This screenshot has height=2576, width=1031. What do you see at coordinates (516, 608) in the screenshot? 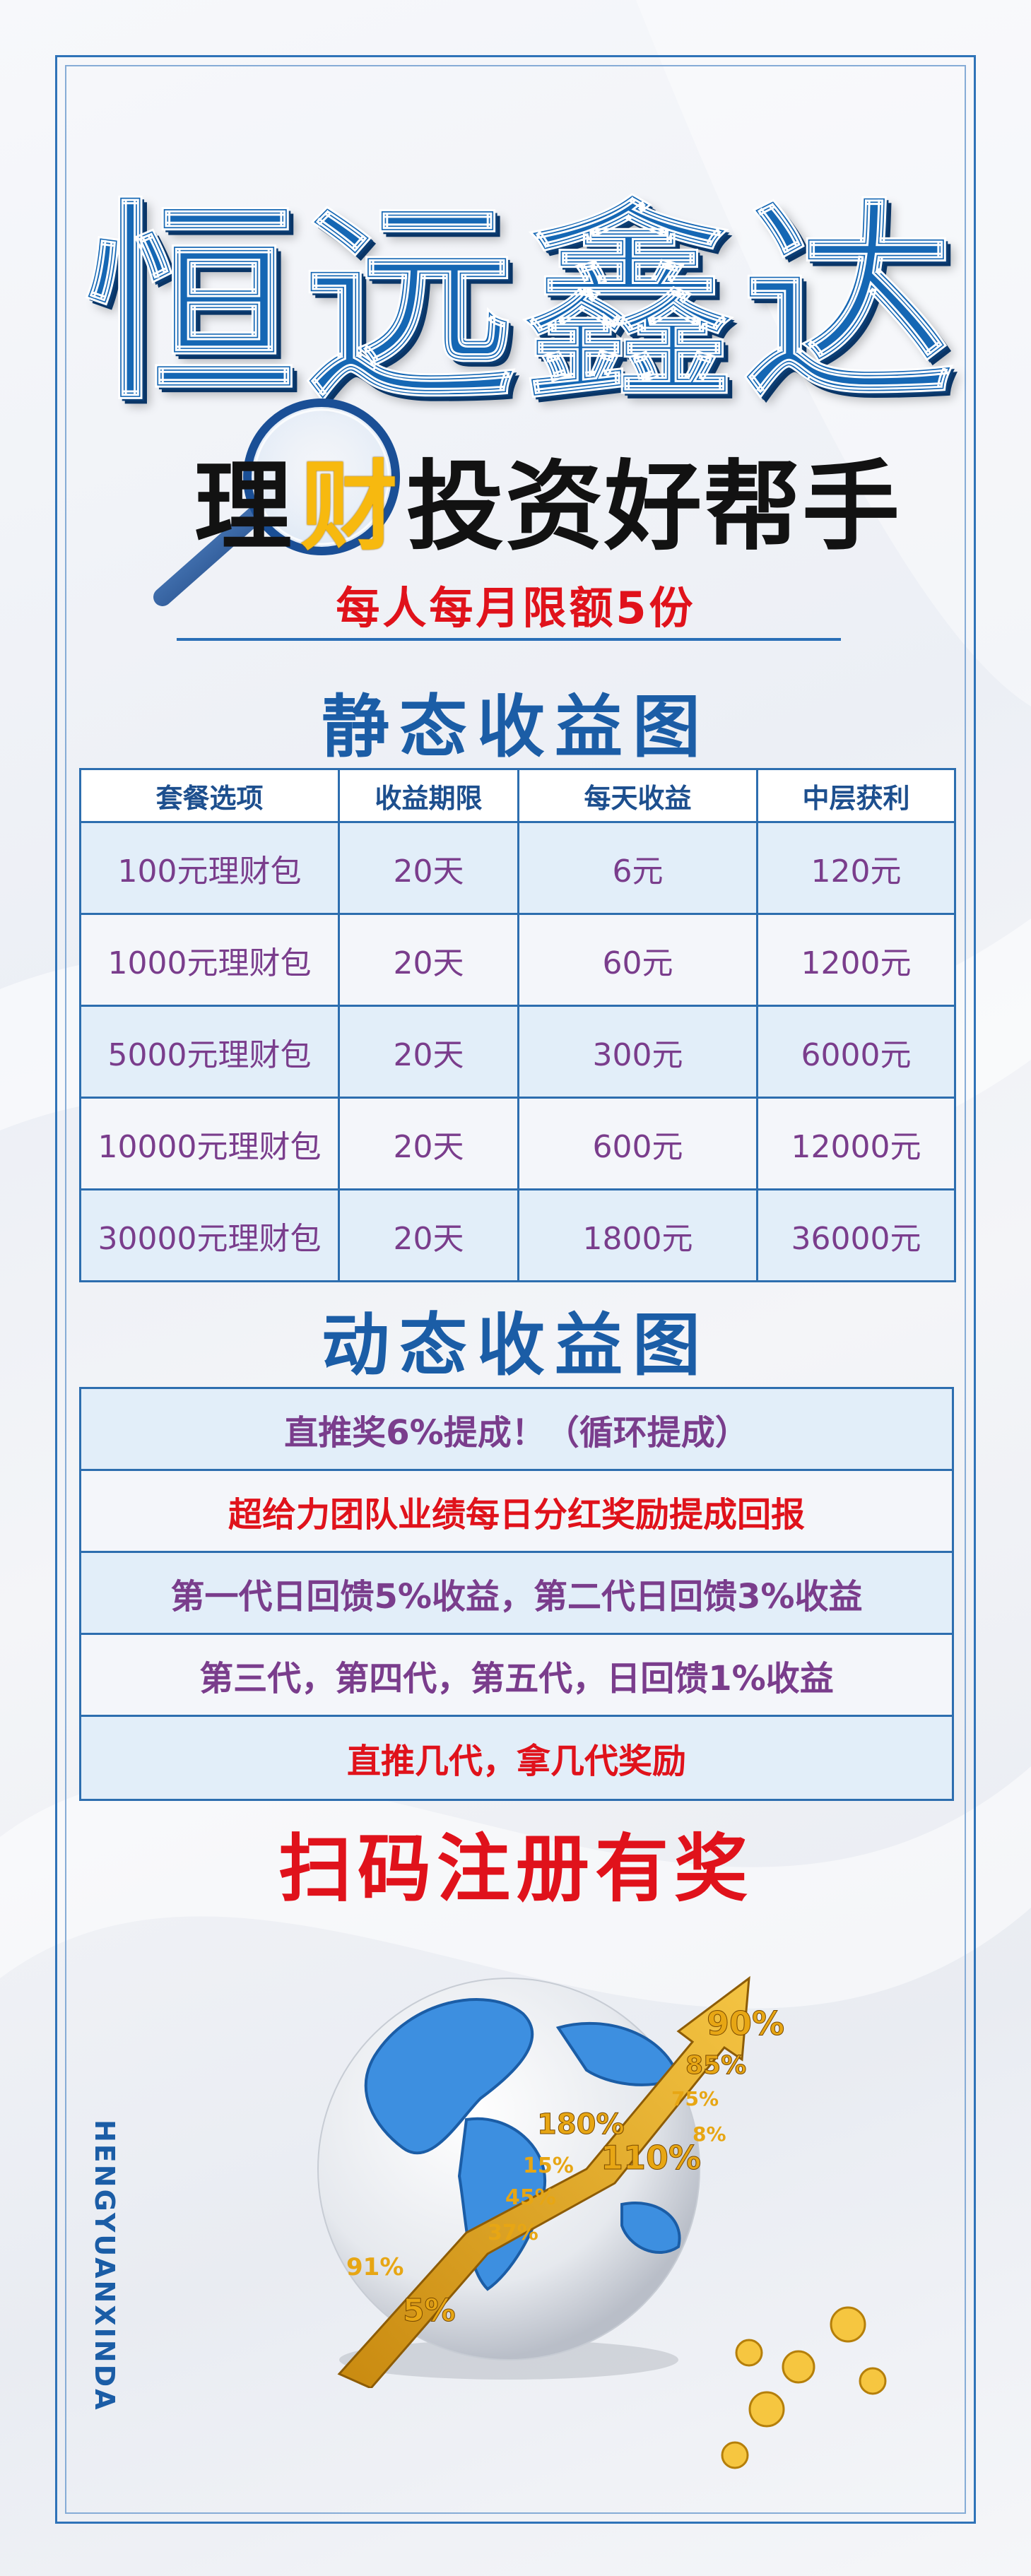
I see `limit-notice: 每人每月限额5份` at bounding box center [516, 608].